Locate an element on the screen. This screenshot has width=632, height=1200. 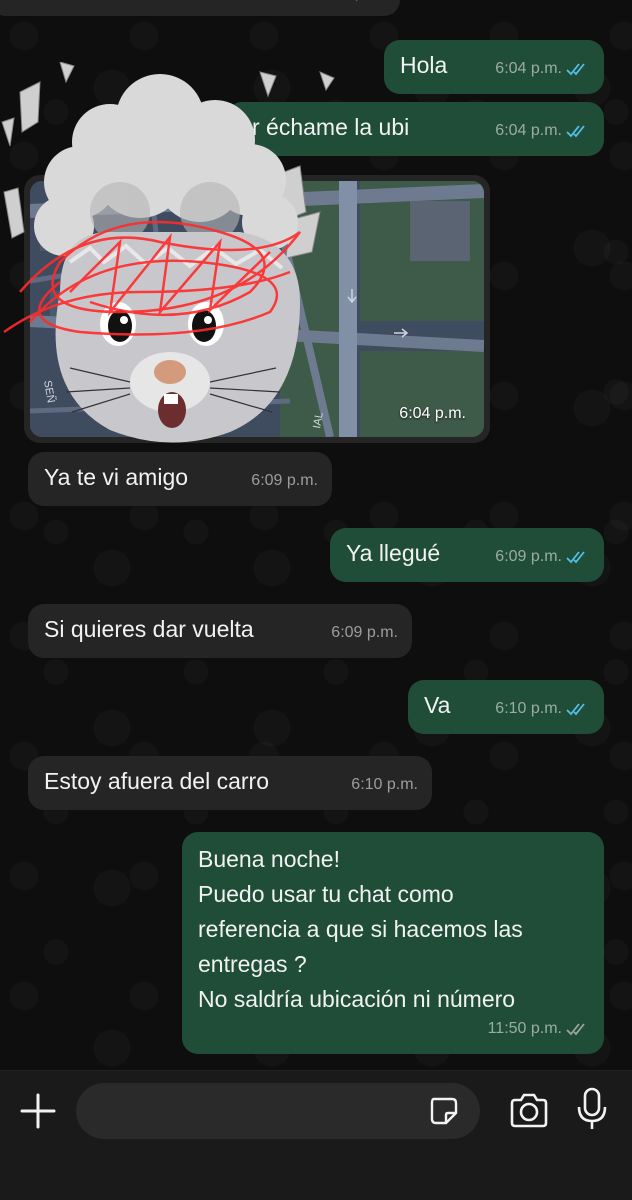
message-bubble-incoming: Ya te vi amigo 6:09 p.m. is located at coordinates (180, 479).